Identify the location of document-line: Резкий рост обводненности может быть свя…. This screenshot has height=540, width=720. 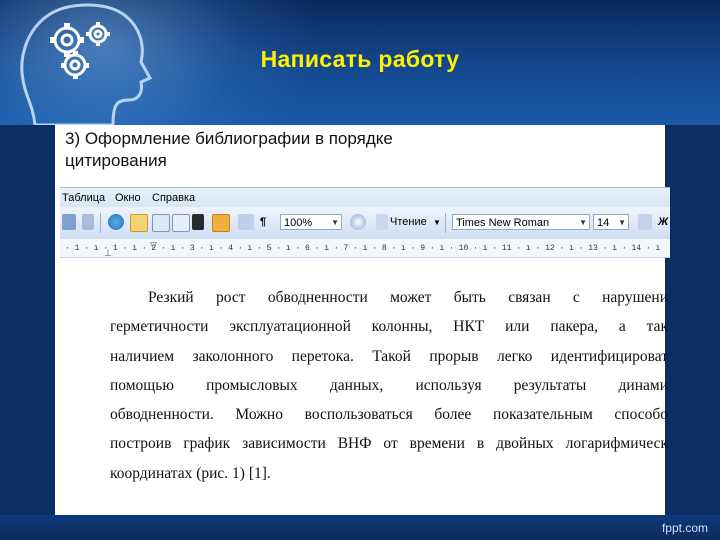
(408, 297).